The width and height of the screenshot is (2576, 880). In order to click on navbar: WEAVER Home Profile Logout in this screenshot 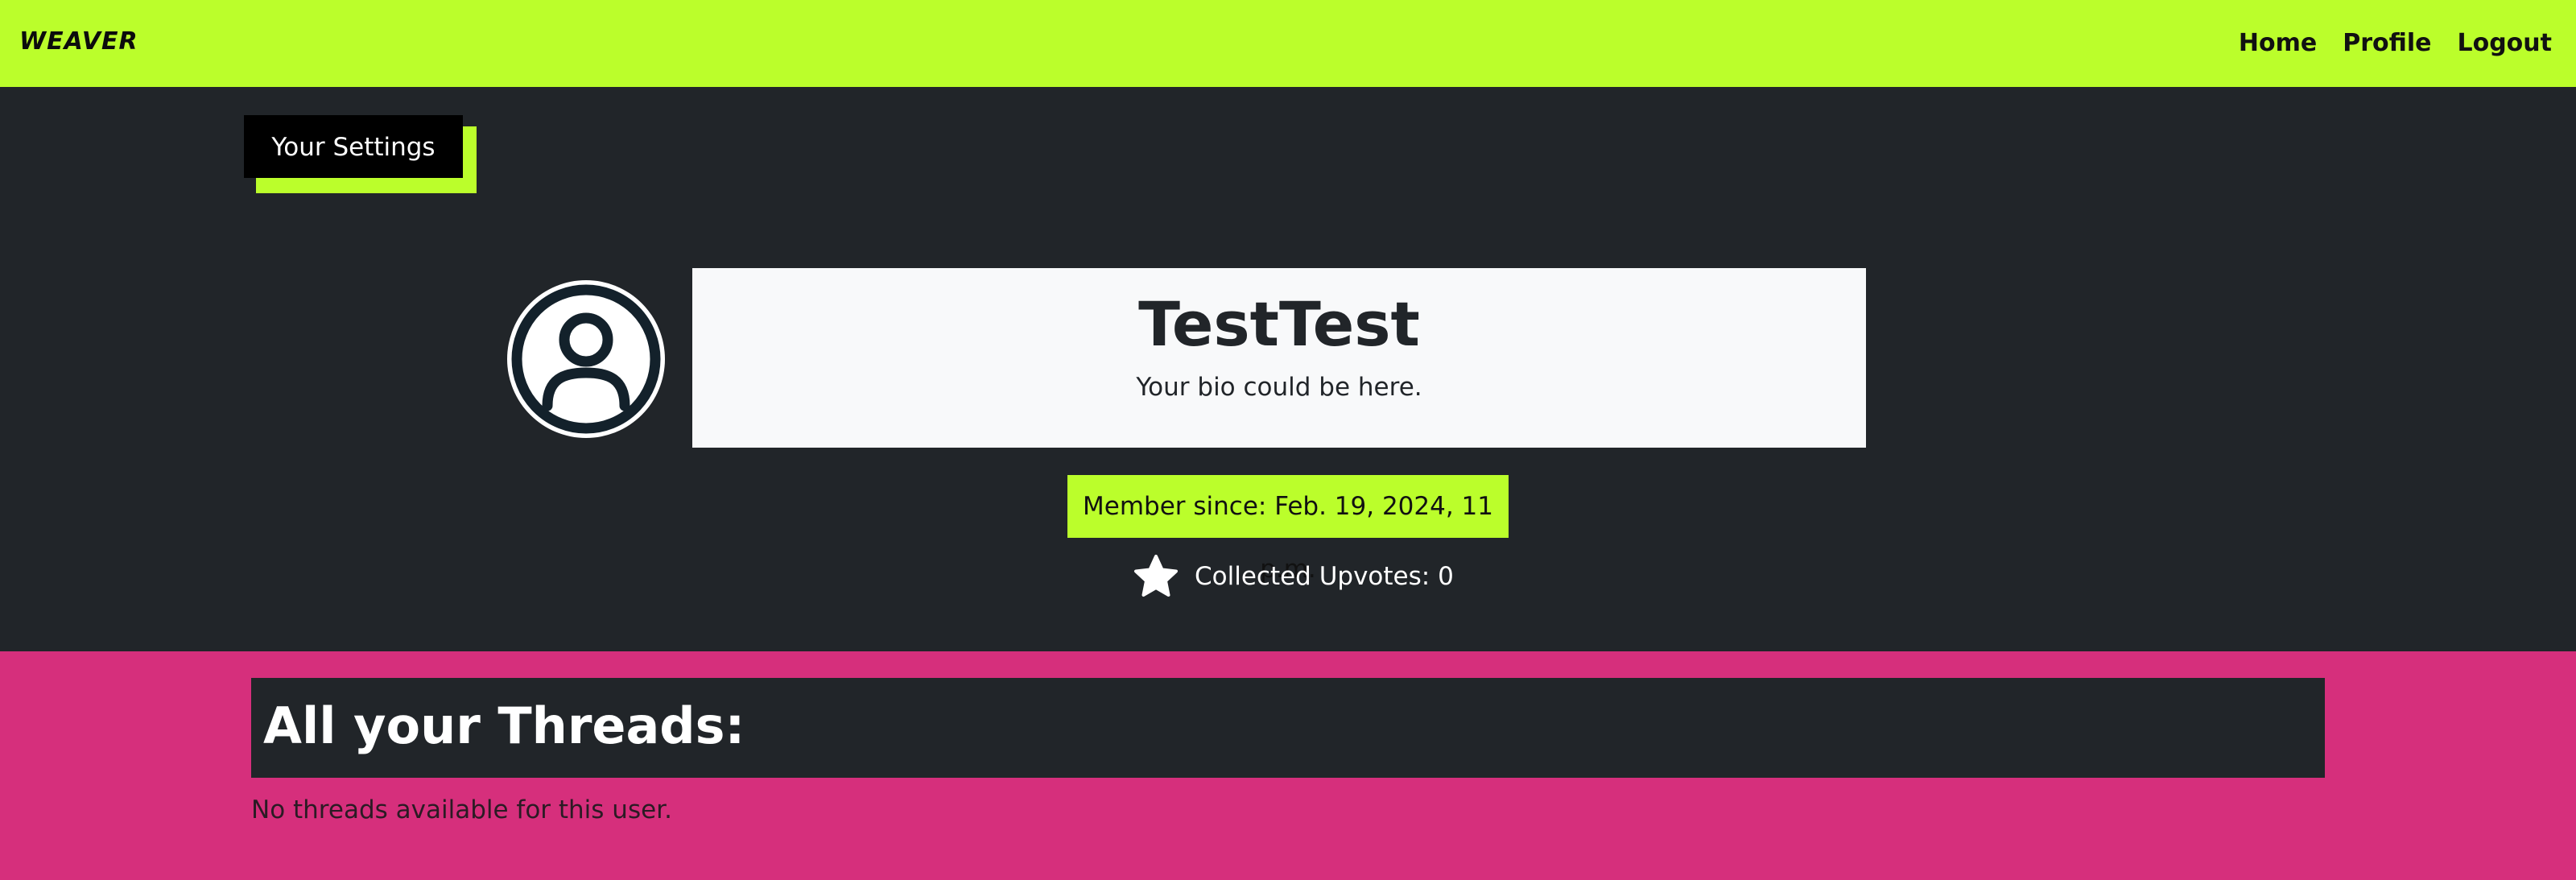, I will do `click(1288, 43)`.